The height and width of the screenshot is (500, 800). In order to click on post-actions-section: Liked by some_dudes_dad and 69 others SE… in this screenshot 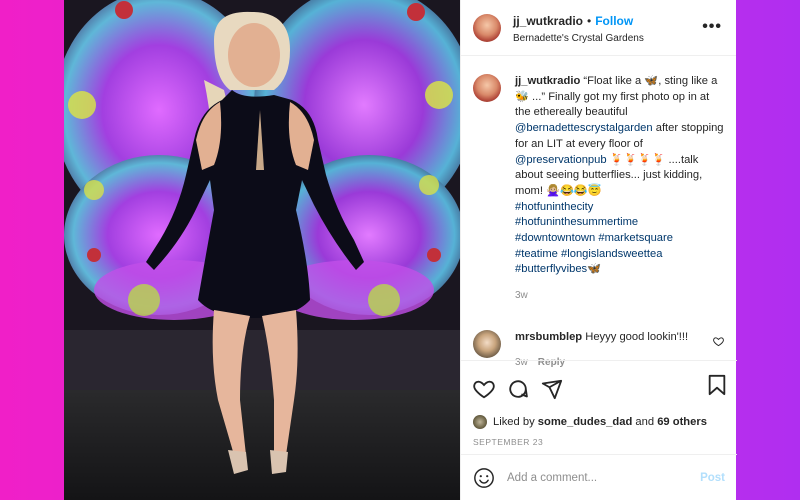, I will do `click(599, 403)`.